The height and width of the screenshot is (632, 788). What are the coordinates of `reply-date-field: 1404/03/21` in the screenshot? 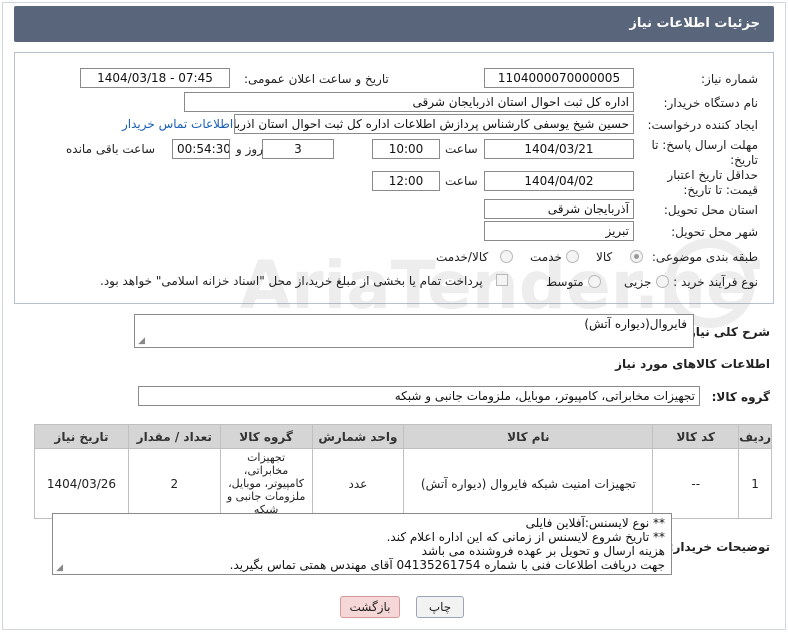 It's located at (559, 149).